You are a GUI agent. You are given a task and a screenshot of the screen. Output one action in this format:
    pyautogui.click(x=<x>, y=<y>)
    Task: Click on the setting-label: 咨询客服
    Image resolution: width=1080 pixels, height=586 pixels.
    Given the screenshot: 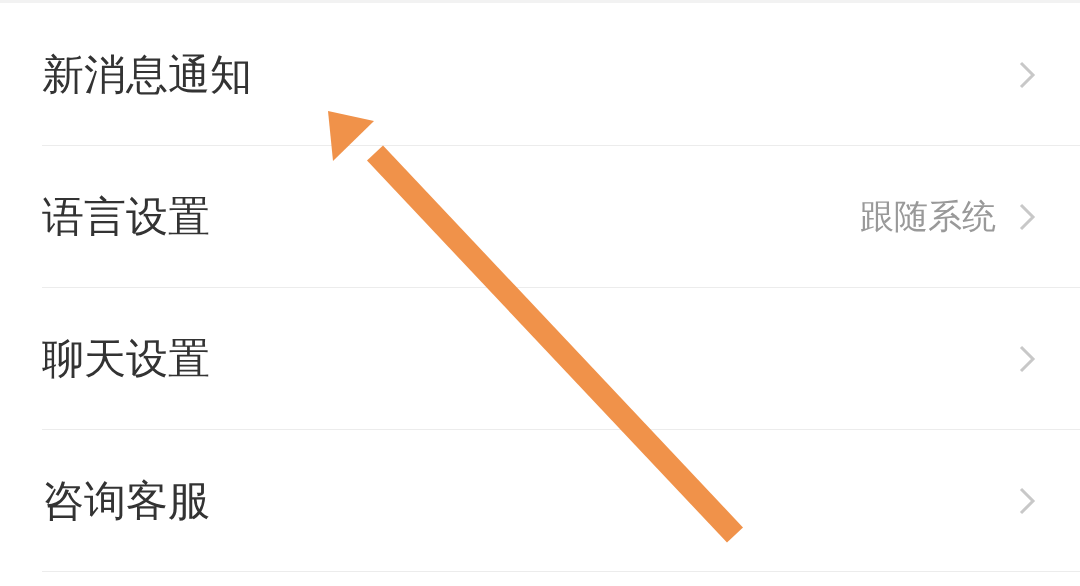 What is the action you would take?
    pyautogui.click(x=126, y=500)
    